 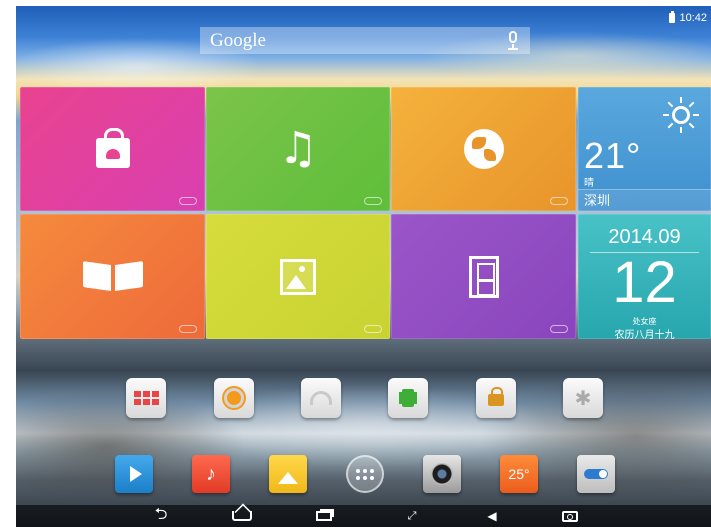 I want to click on tile-calendar: 2014.09 12 处女座 农历八月十九, so click(x=644, y=277).